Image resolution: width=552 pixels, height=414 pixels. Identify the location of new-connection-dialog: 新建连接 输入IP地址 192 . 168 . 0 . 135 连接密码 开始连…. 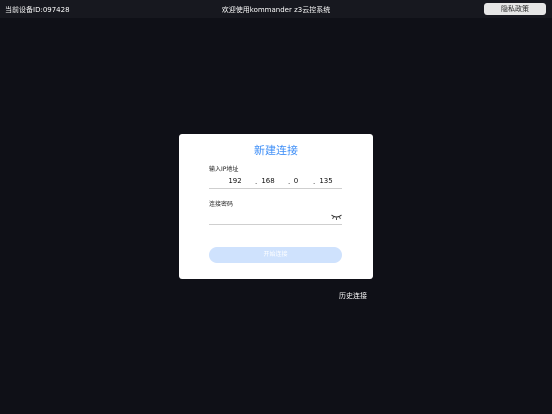
(276, 206).